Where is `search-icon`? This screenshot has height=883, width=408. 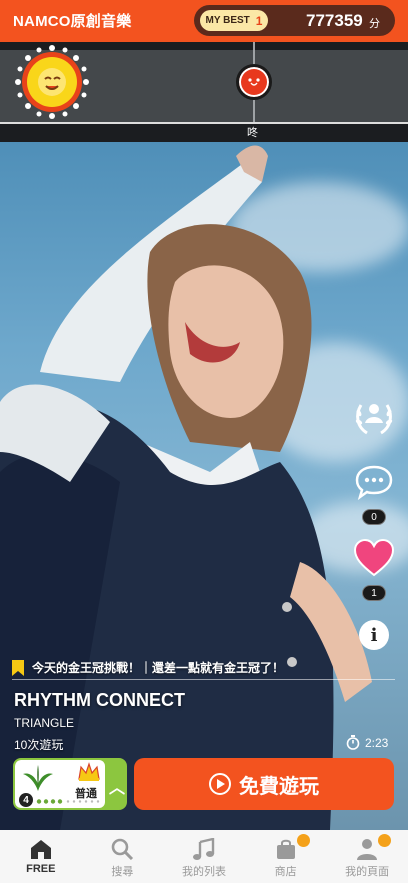 search-icon is located at coordinates (123, 849).